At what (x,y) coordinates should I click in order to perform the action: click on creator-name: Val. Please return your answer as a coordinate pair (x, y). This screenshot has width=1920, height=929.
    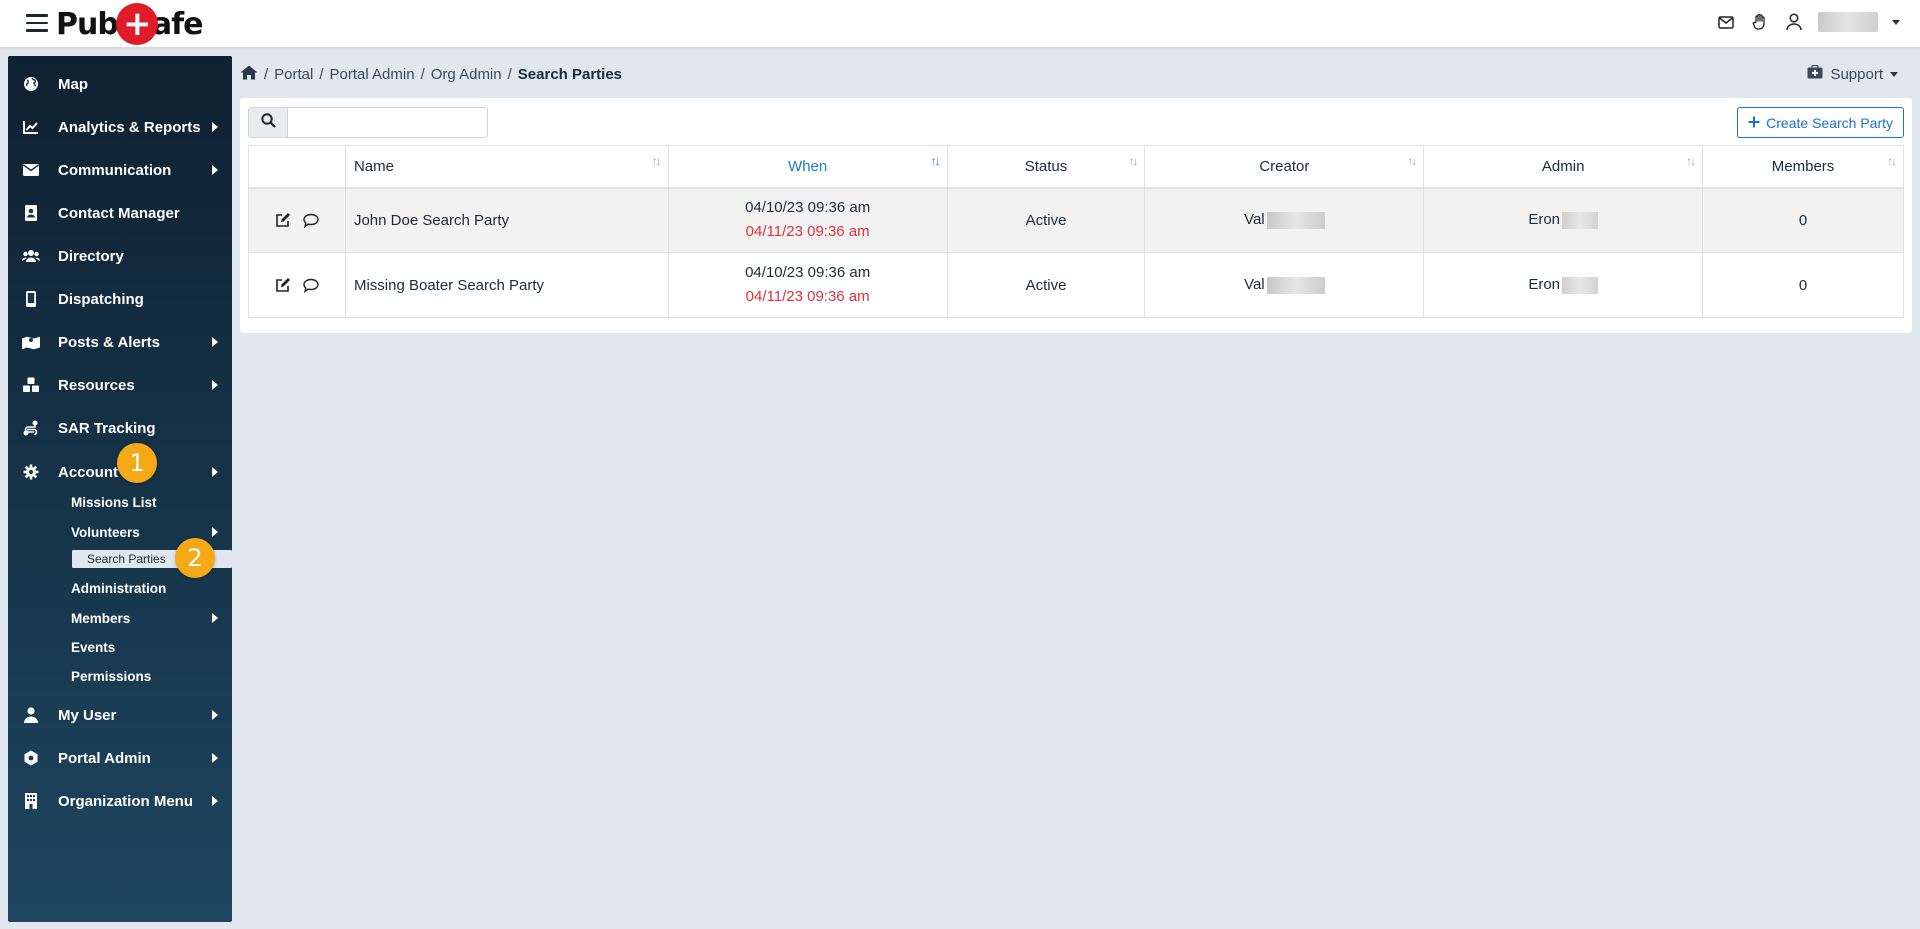
    Looking at the image, I should click on (1254, 220).